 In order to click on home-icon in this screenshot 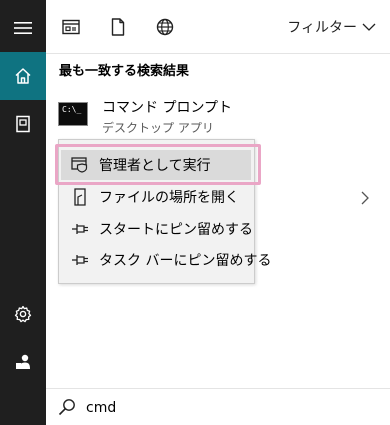, I will do `click(23, 76)`.